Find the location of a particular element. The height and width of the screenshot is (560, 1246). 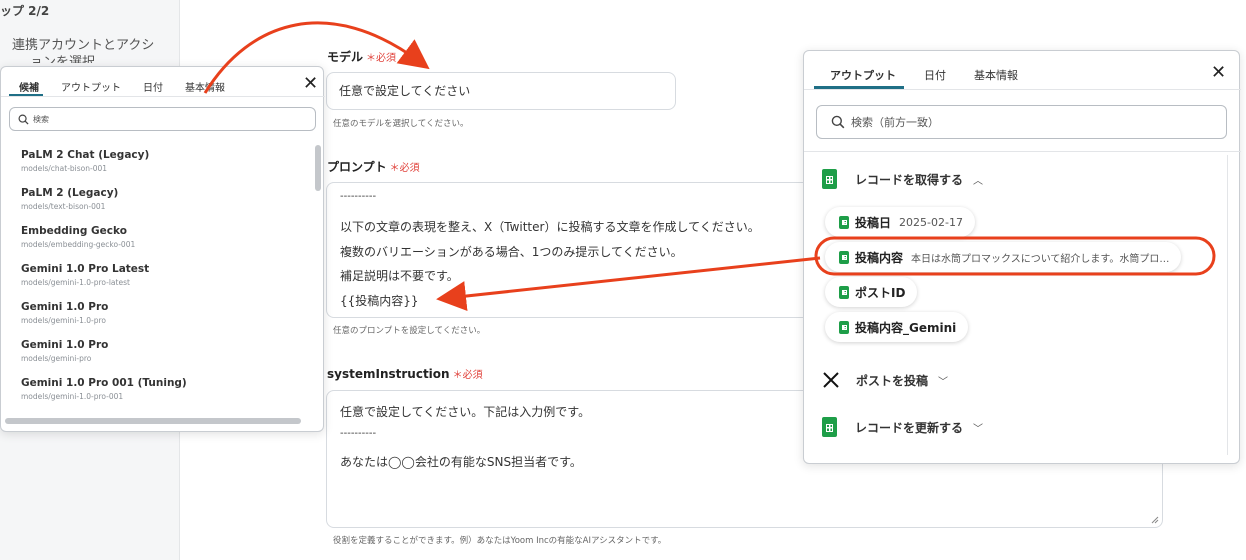

highlight-ring is located at coordinates (1015, 256).